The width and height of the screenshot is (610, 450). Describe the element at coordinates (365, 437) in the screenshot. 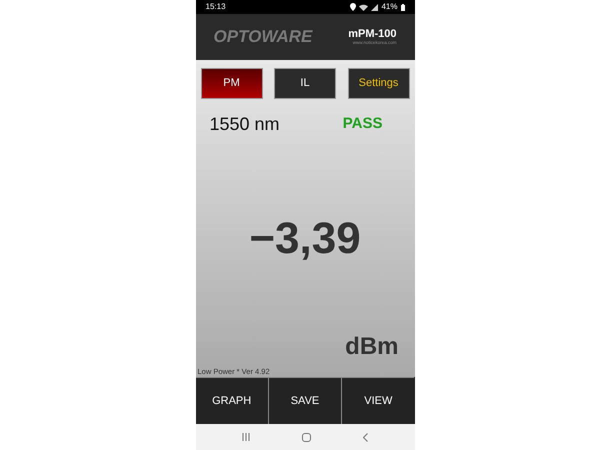

I see `back-icon` at that location.